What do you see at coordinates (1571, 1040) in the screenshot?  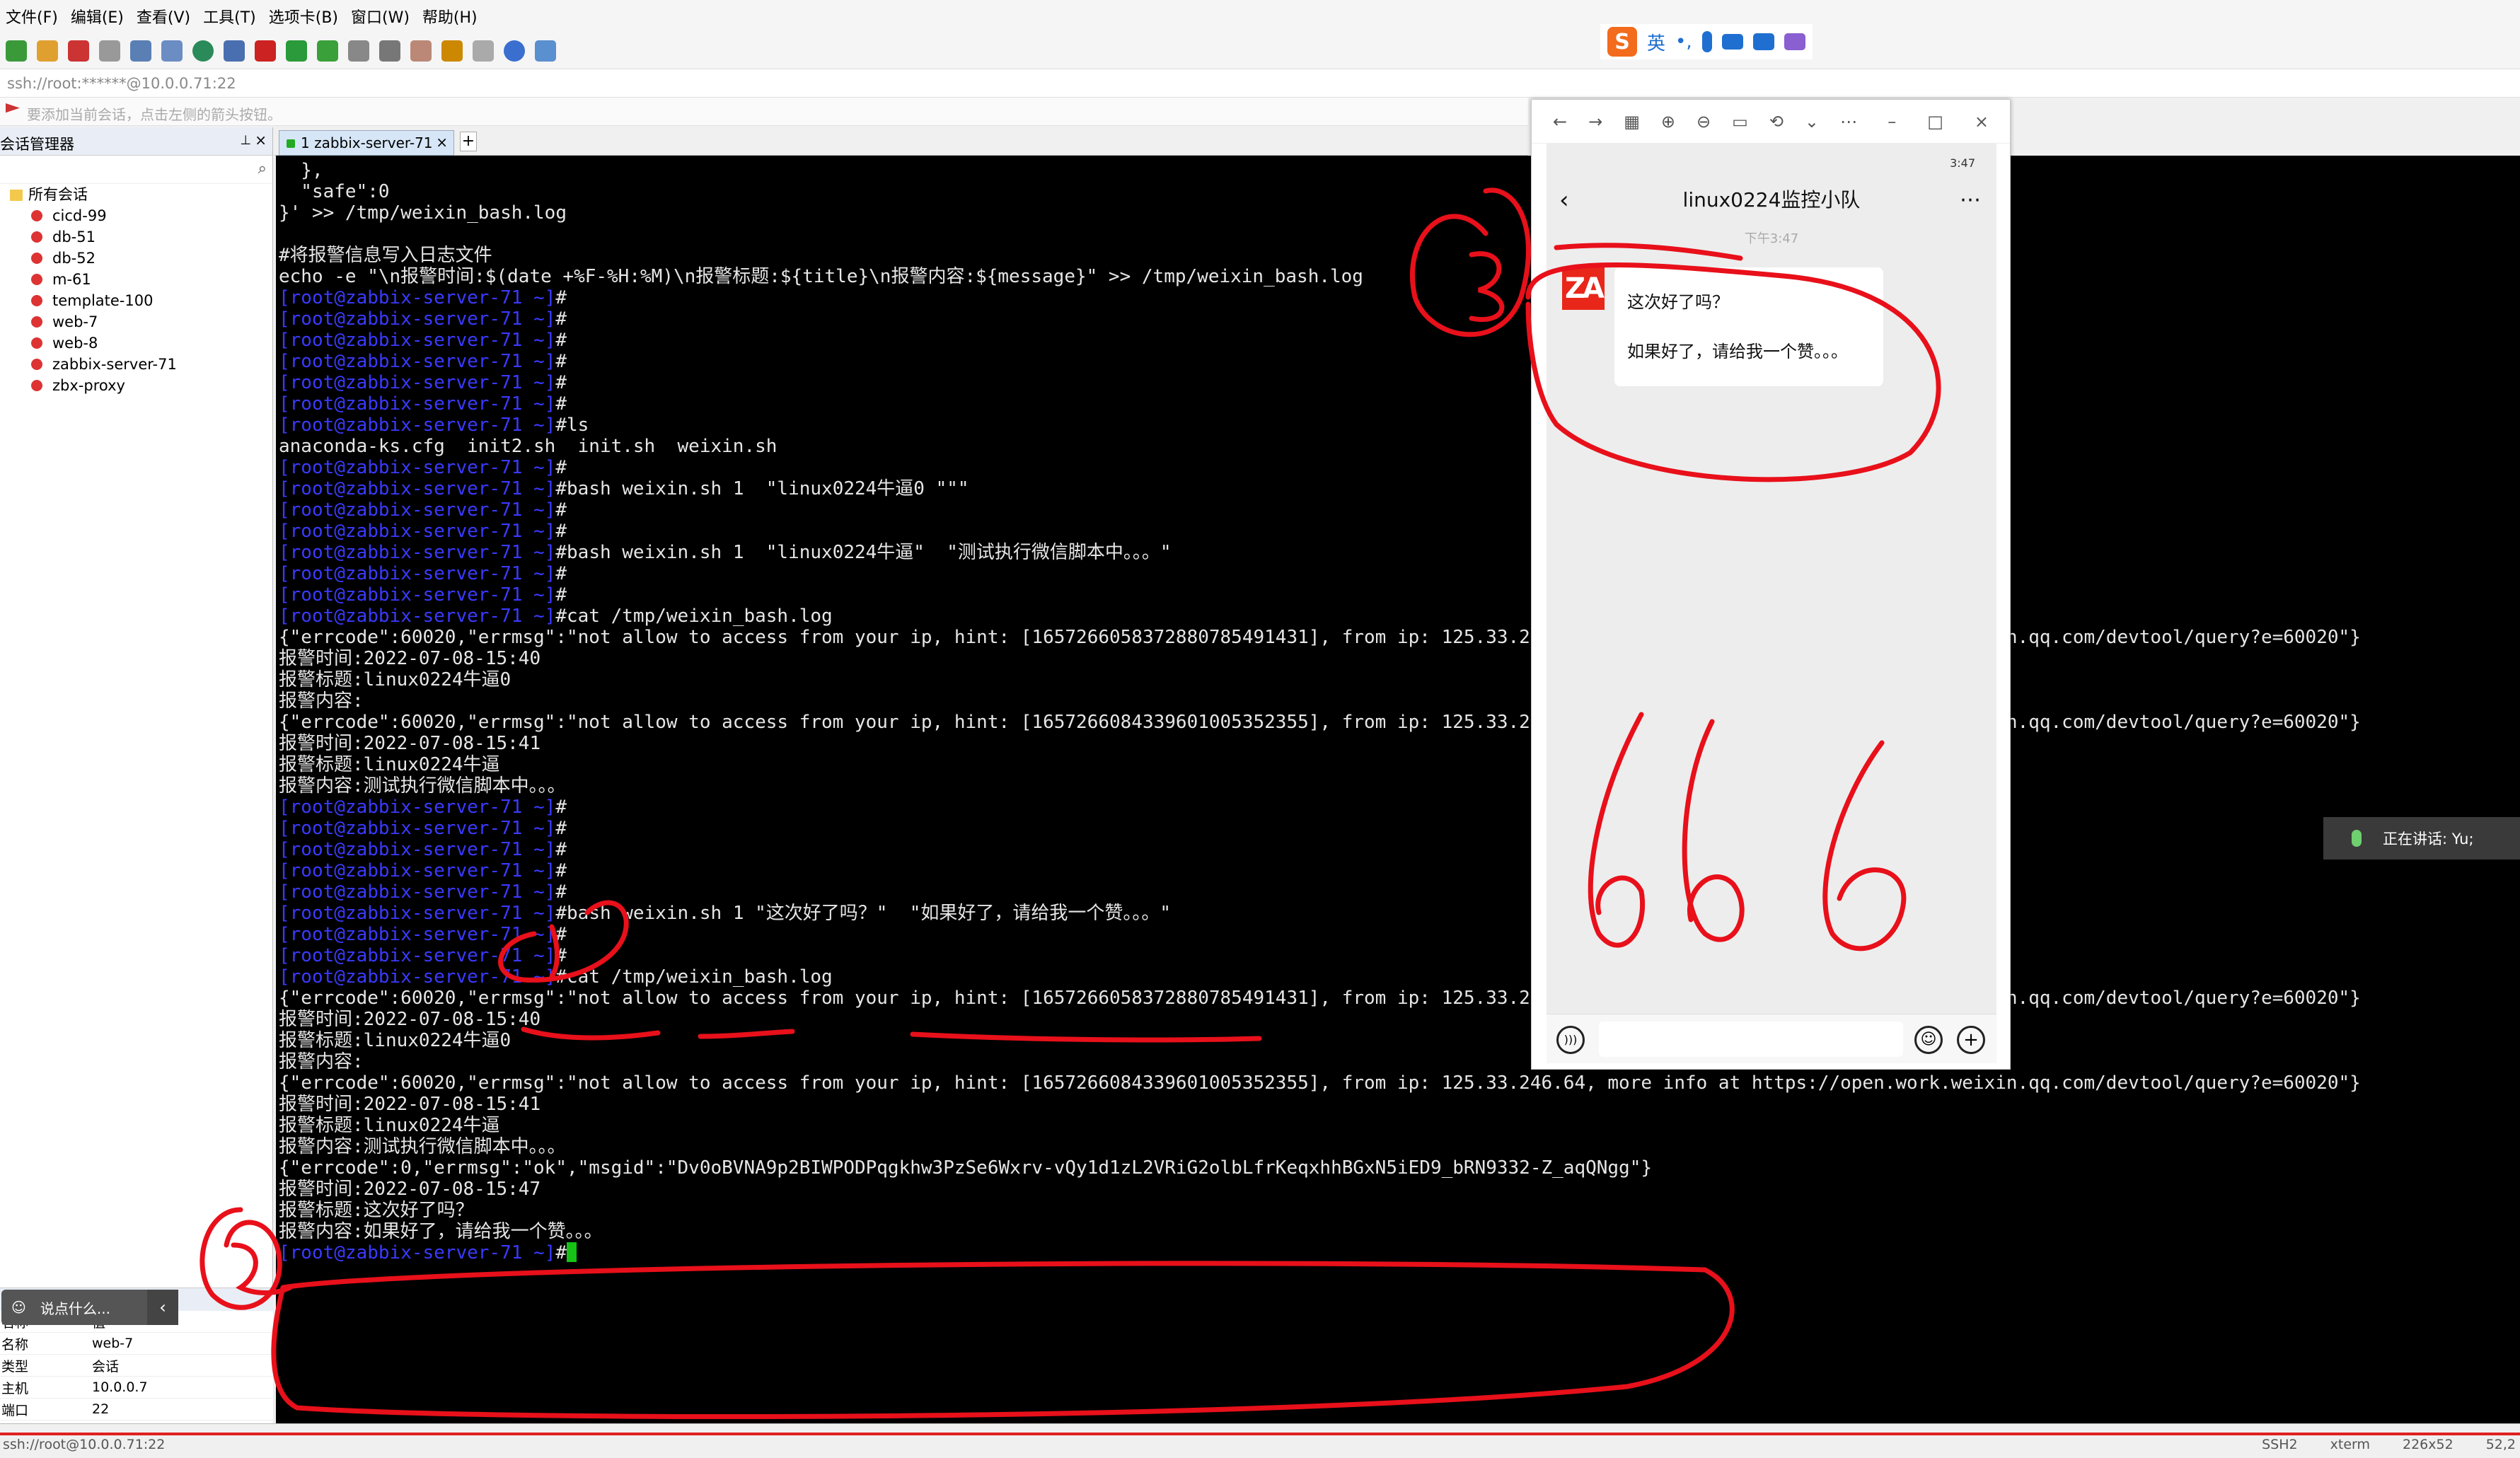 I see `voice-icon: )))` at bounding box center [1571, 1040].